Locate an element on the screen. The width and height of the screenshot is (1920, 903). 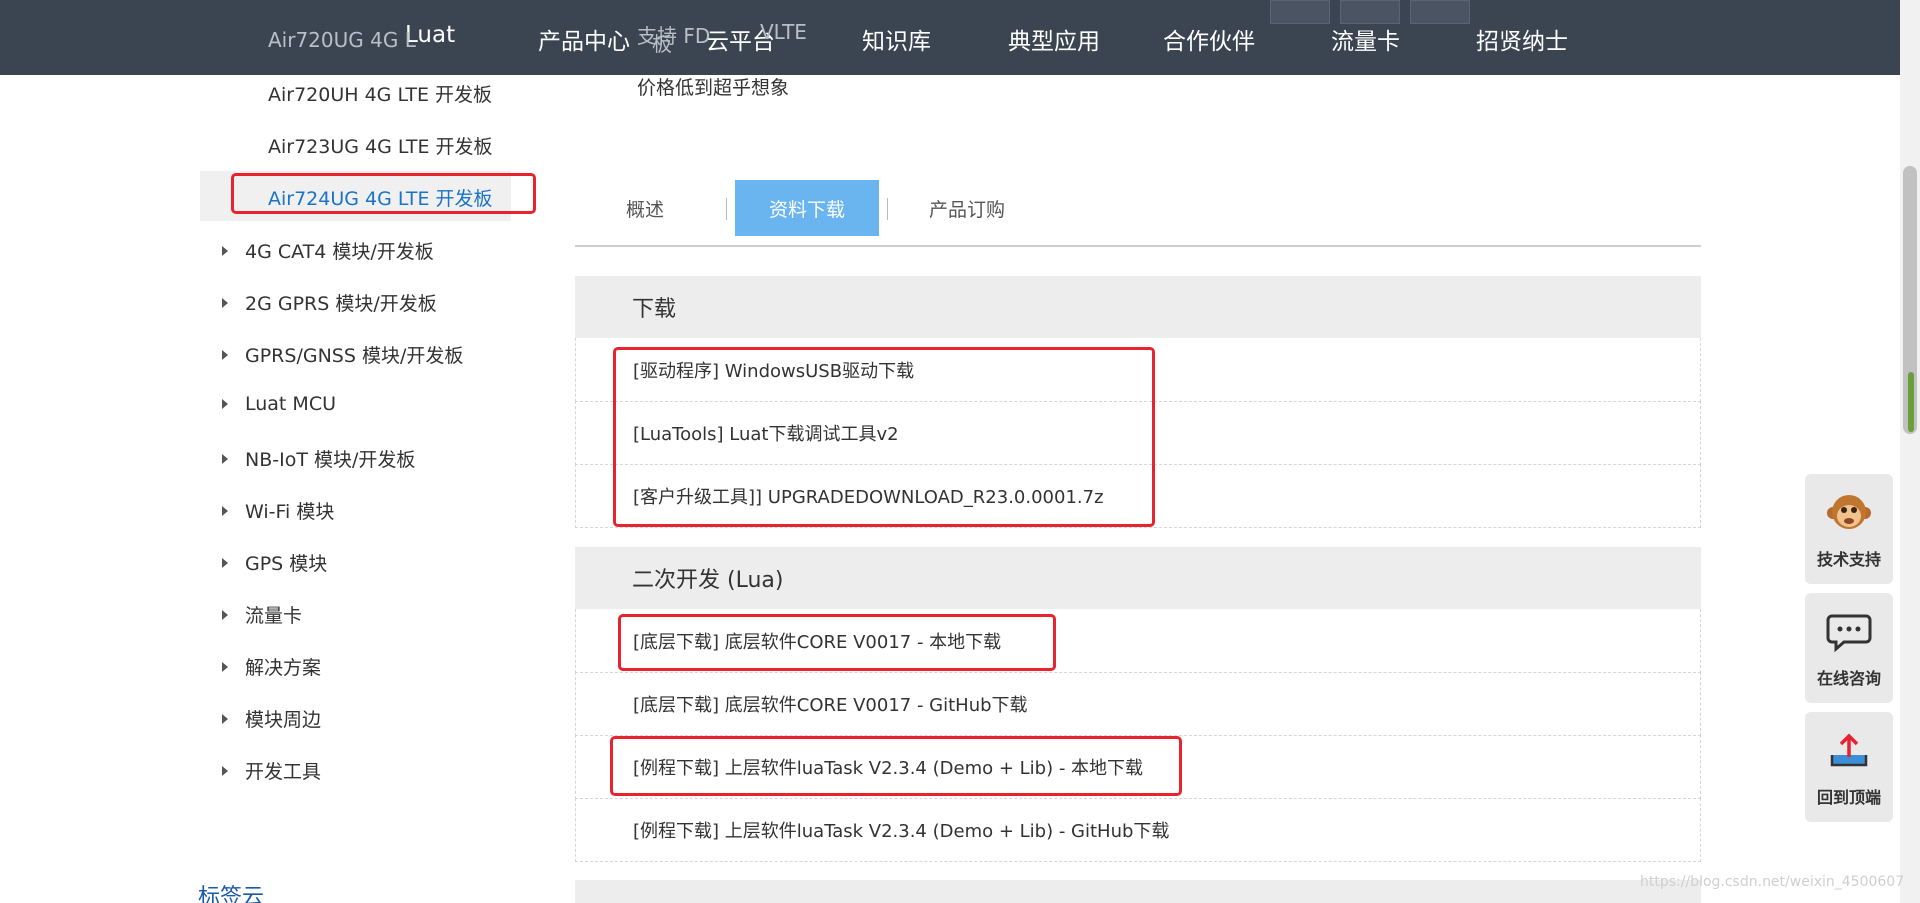
sidebar-category: 解决方案 is located at coordinates (271, 666).